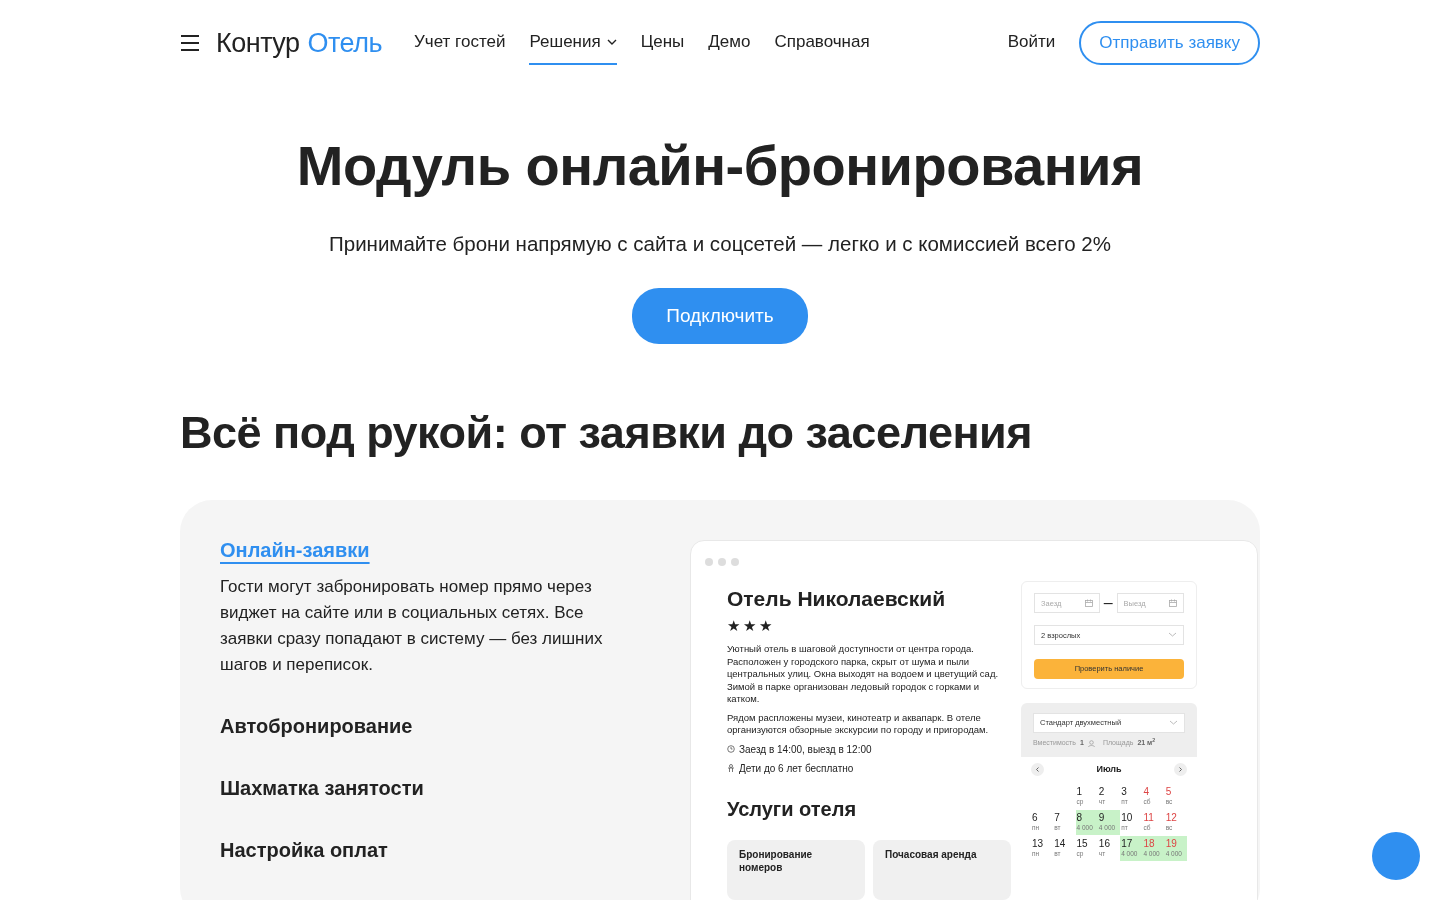 The image size is (1440, 900). I want to click on dash: –, so click(1108, 603).